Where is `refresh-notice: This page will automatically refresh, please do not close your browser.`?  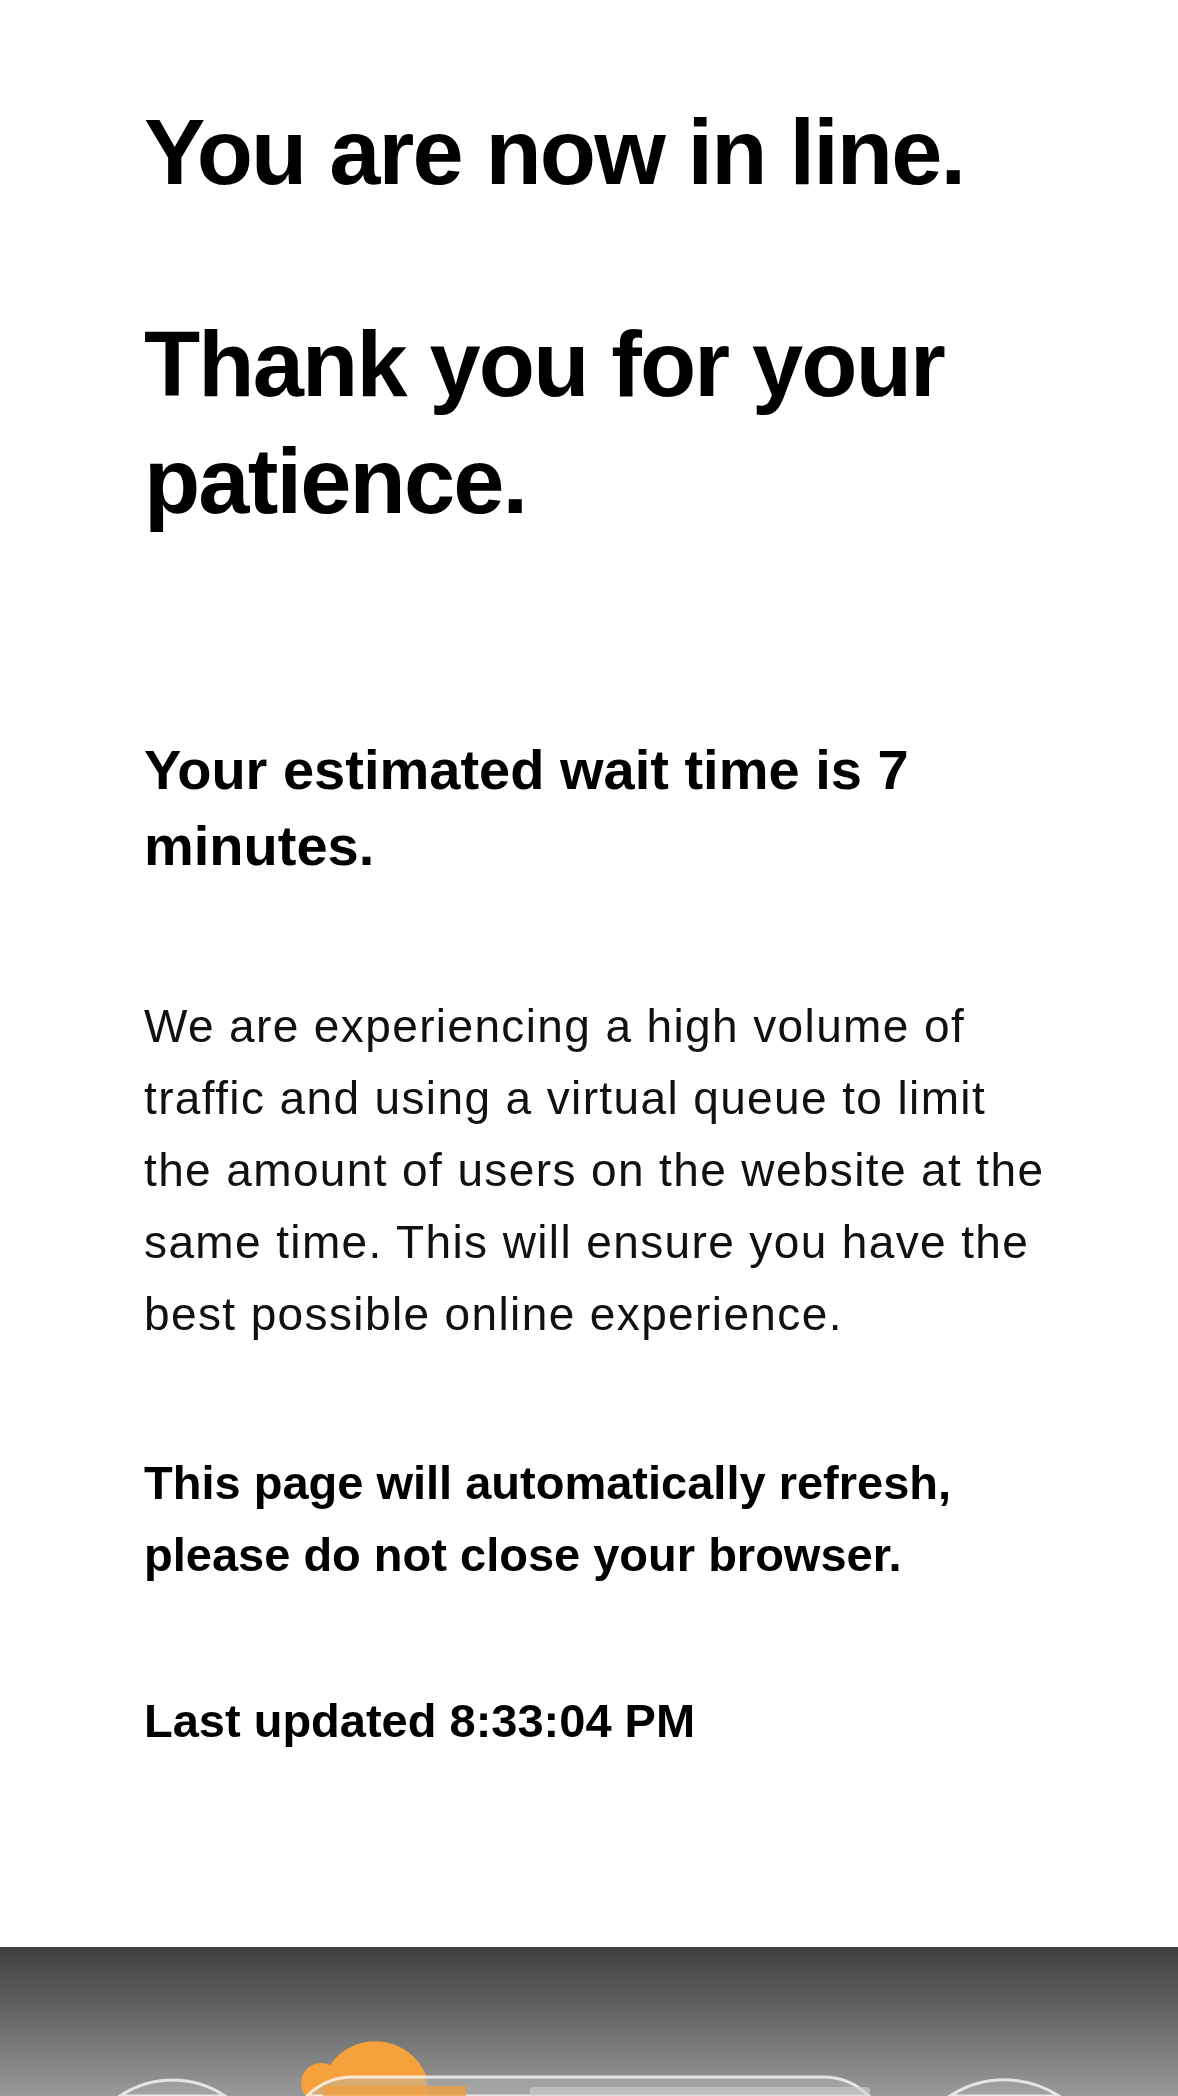 refresh-notice: This page will automatically refresh, please do not close your browser. is located at coordinates (548, 1519).